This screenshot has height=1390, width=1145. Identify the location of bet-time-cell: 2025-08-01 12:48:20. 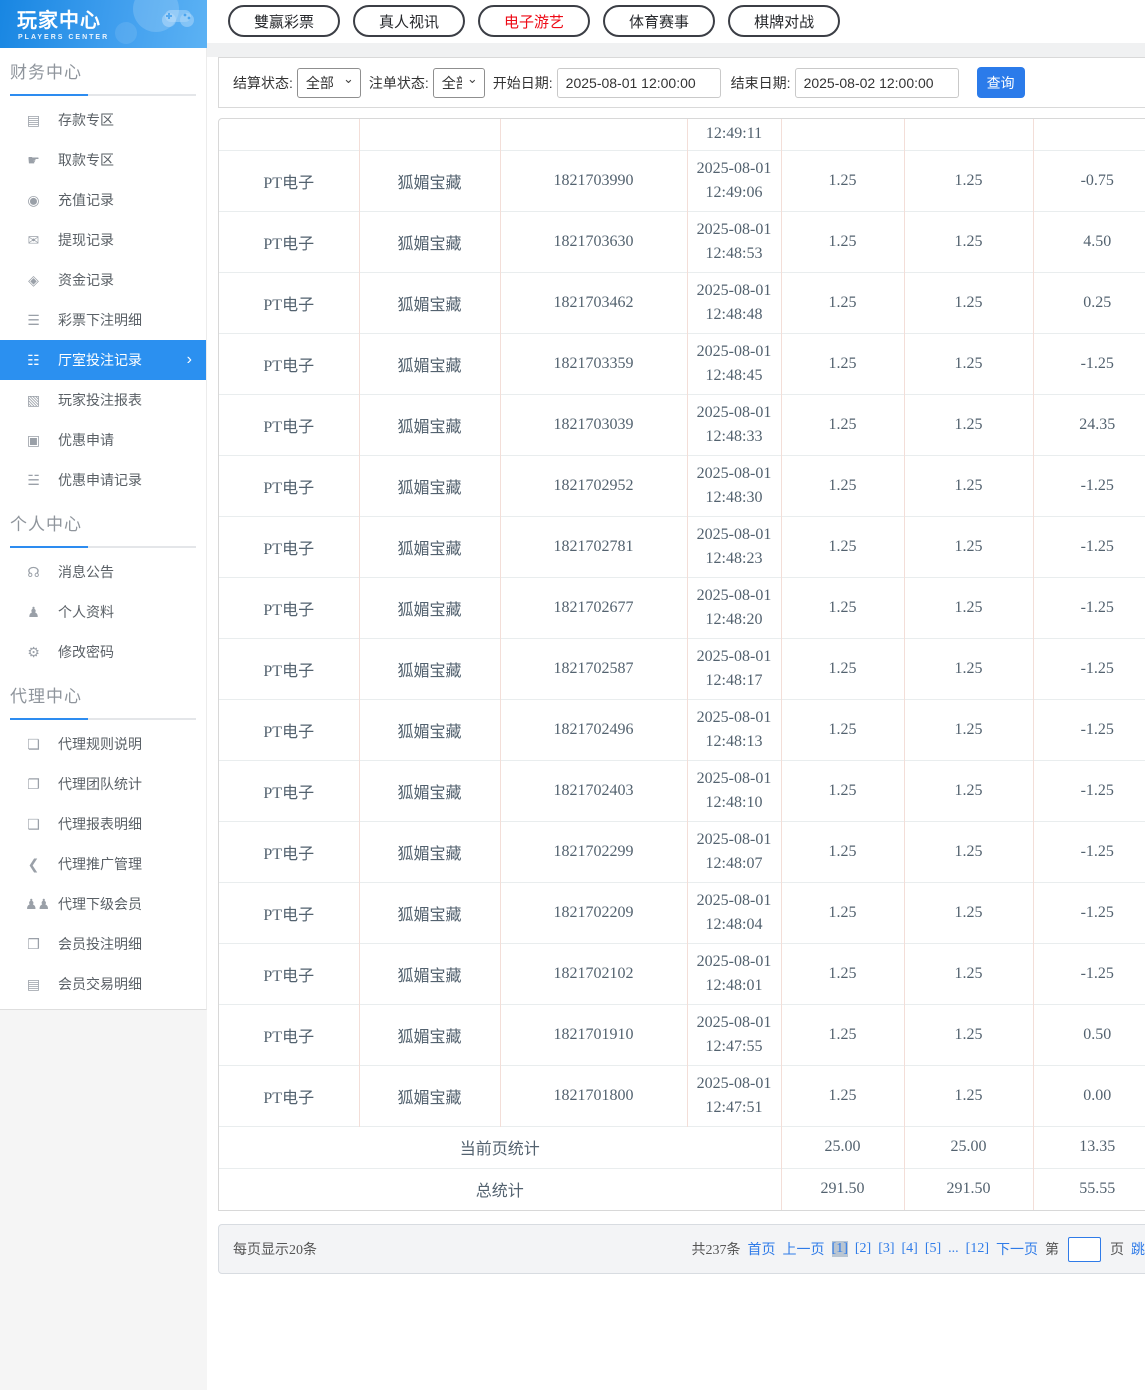
(733, 607).